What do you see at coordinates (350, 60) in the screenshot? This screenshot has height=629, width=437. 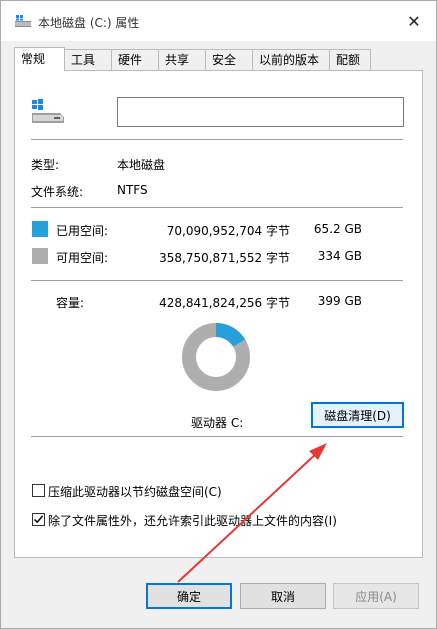 I see `tab-quota: 配额` at bounding box center [350, 60].